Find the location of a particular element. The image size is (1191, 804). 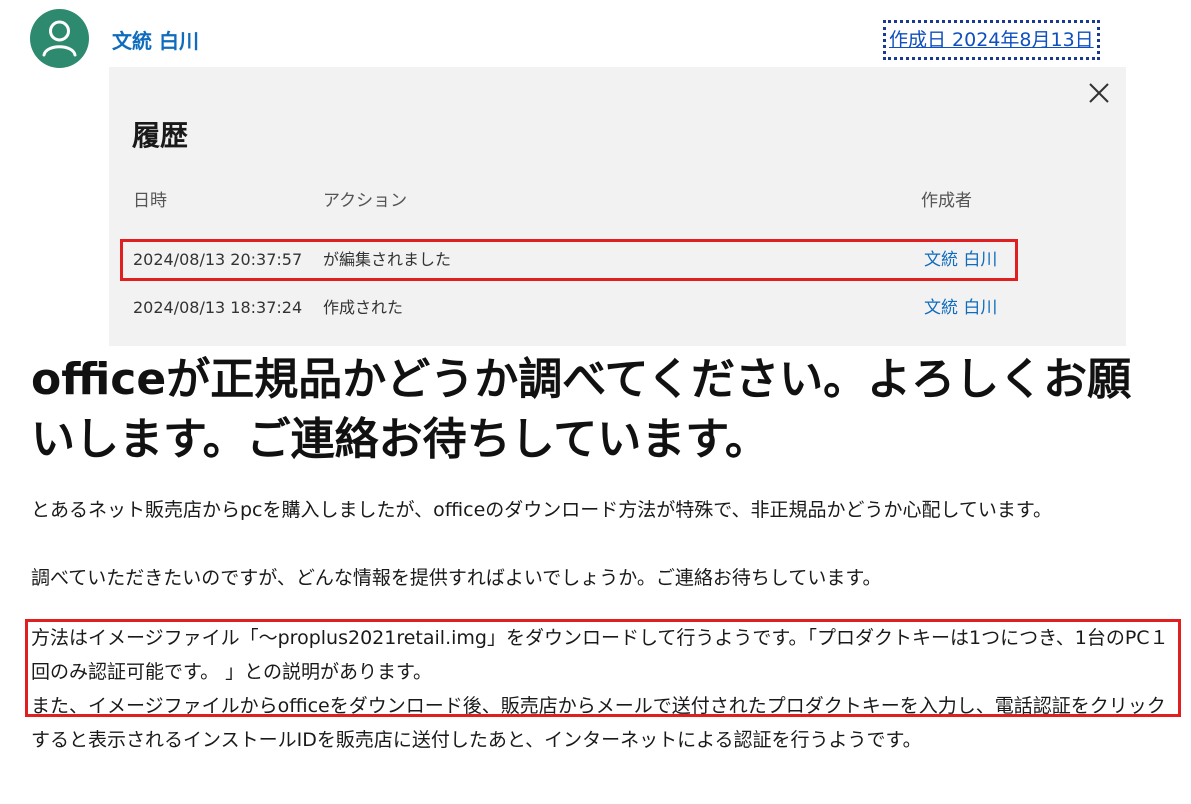

history-row-2-action: 作成された is located at coordinates (363, 307).